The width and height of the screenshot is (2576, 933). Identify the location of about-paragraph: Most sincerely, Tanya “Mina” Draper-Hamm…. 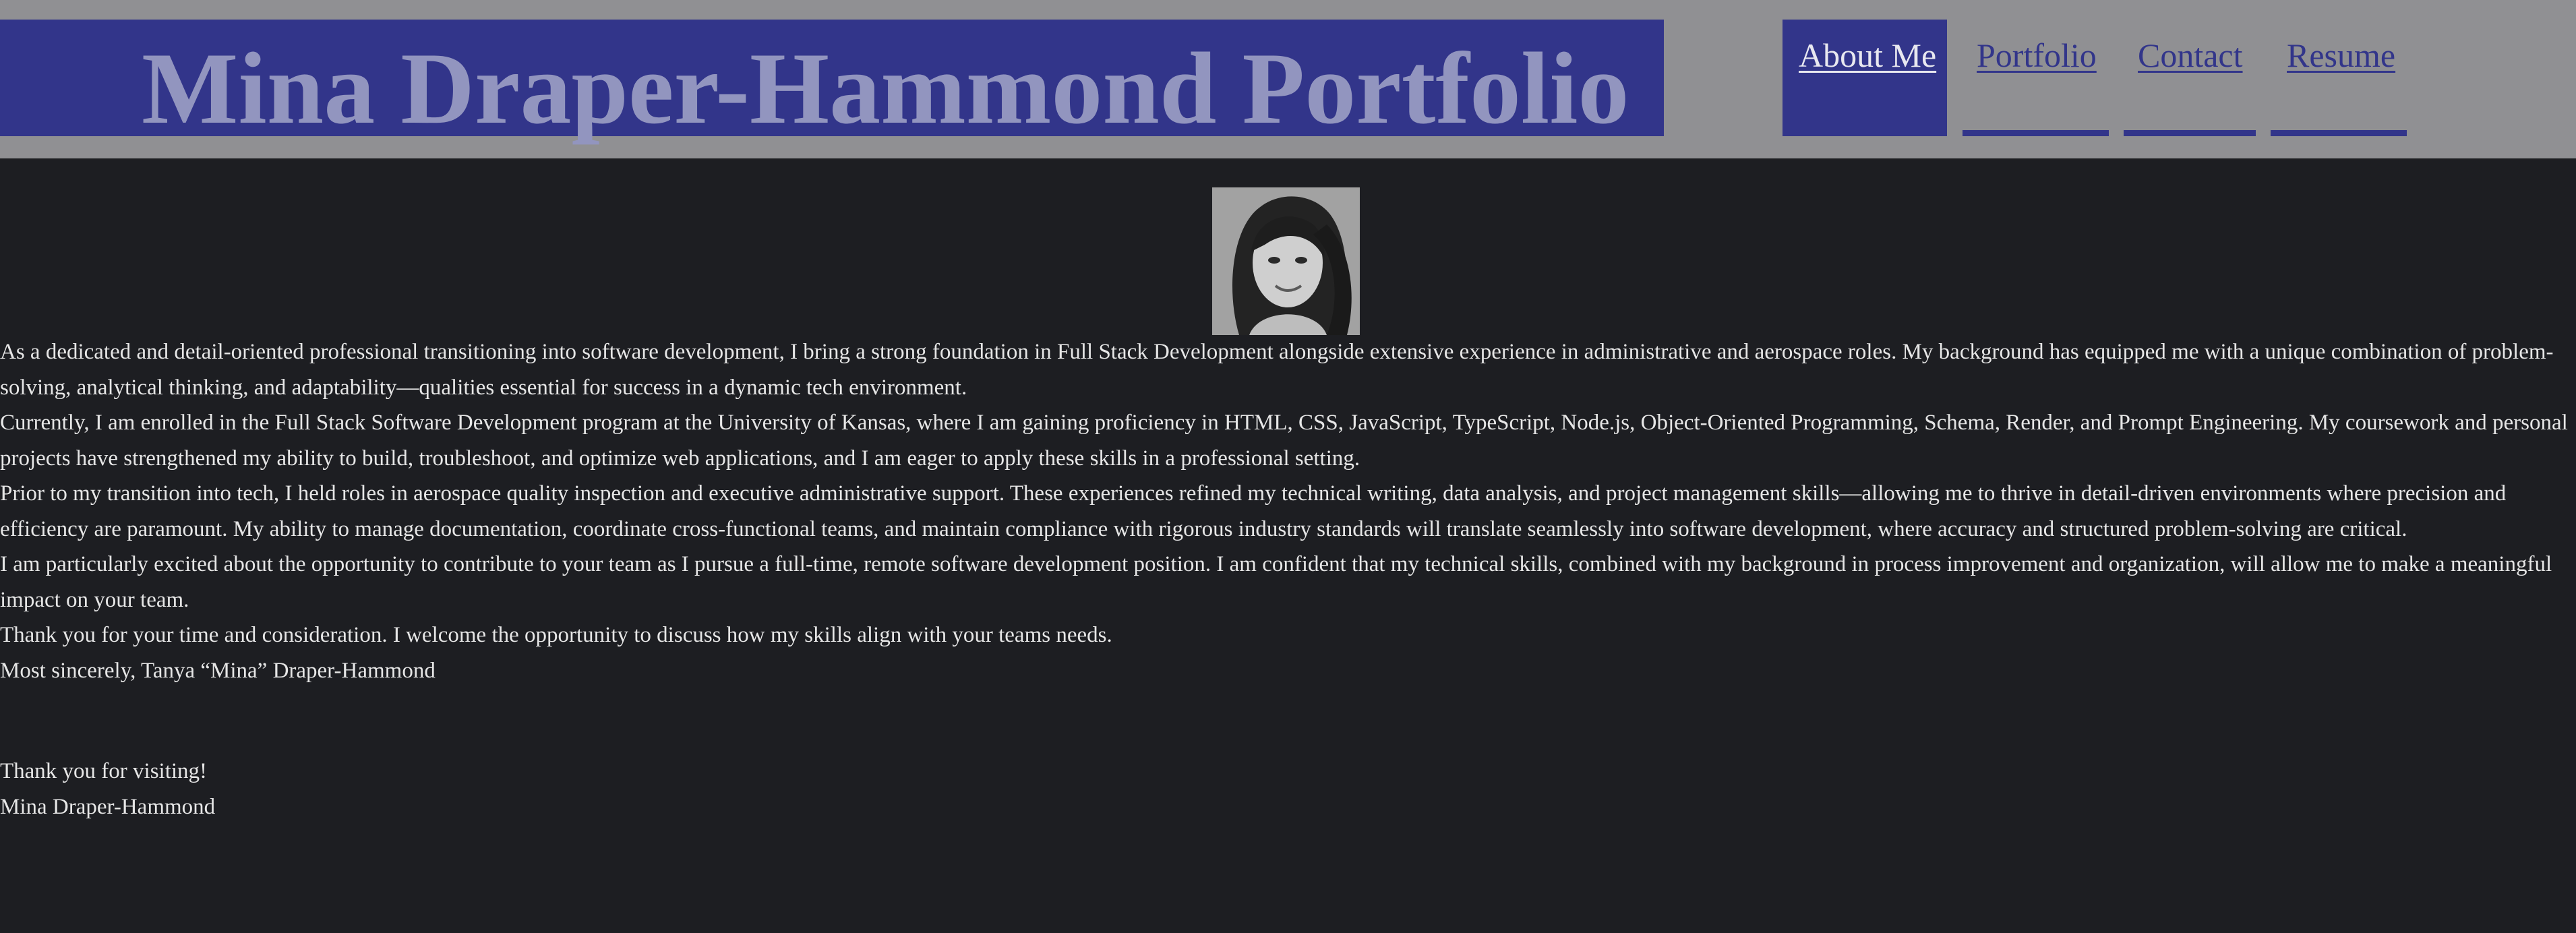
(218, 670).